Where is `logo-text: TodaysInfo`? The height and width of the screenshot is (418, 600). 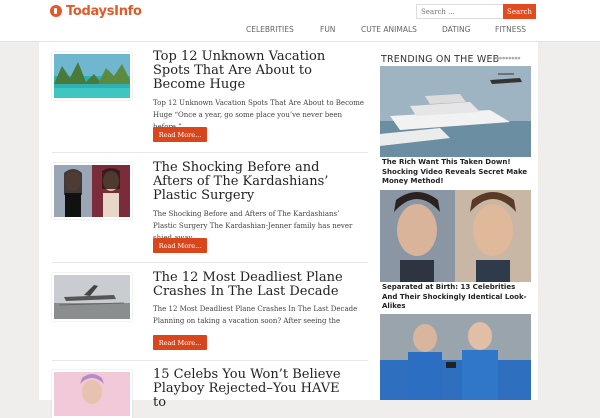
logo-text: TodaysInfo is located at coordinates (104, 11).